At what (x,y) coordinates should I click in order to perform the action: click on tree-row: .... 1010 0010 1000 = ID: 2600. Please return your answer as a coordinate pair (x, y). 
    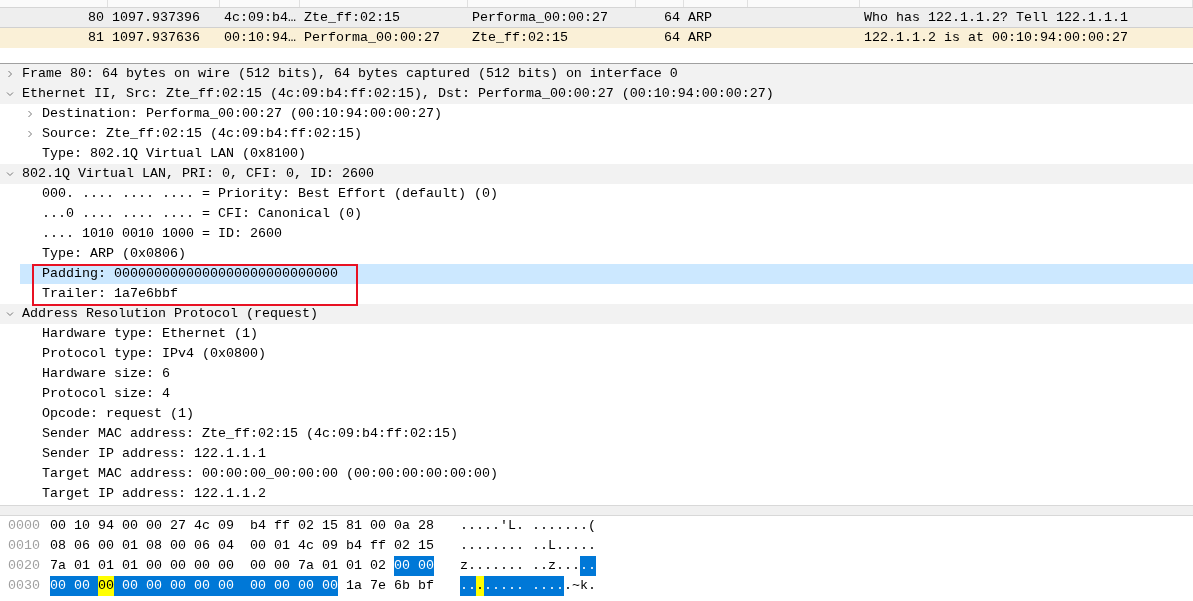
    Looking at the image, I should click on (606, 234).